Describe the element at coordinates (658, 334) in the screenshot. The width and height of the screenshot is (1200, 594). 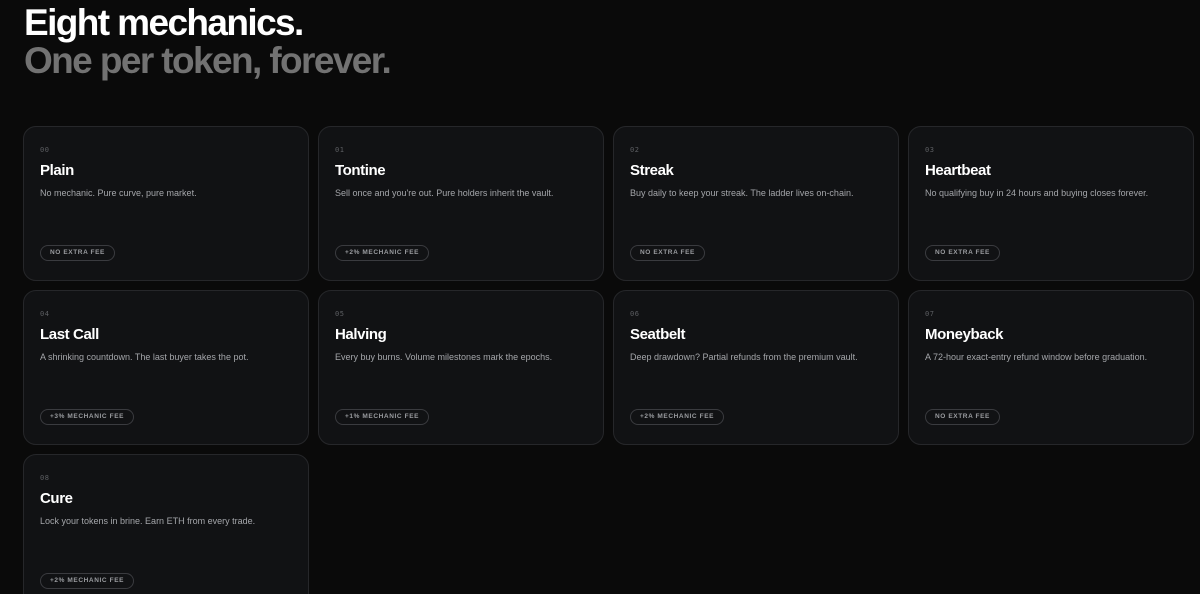
I see `mechanic-title: Seatbelt` at that location.